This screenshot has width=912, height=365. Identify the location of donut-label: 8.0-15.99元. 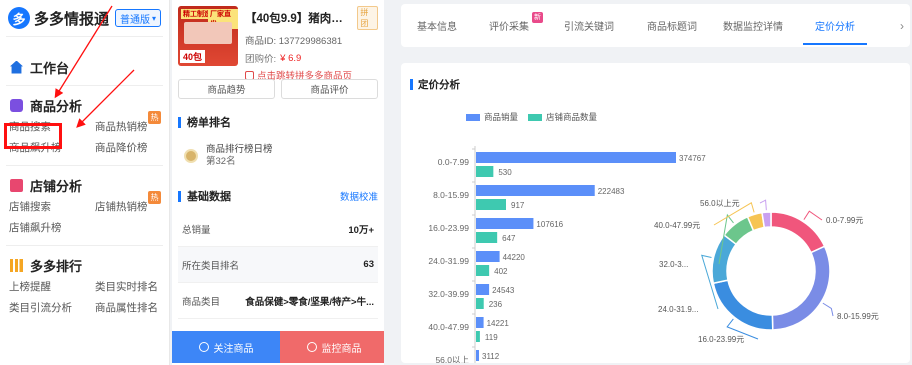
(858, 316).